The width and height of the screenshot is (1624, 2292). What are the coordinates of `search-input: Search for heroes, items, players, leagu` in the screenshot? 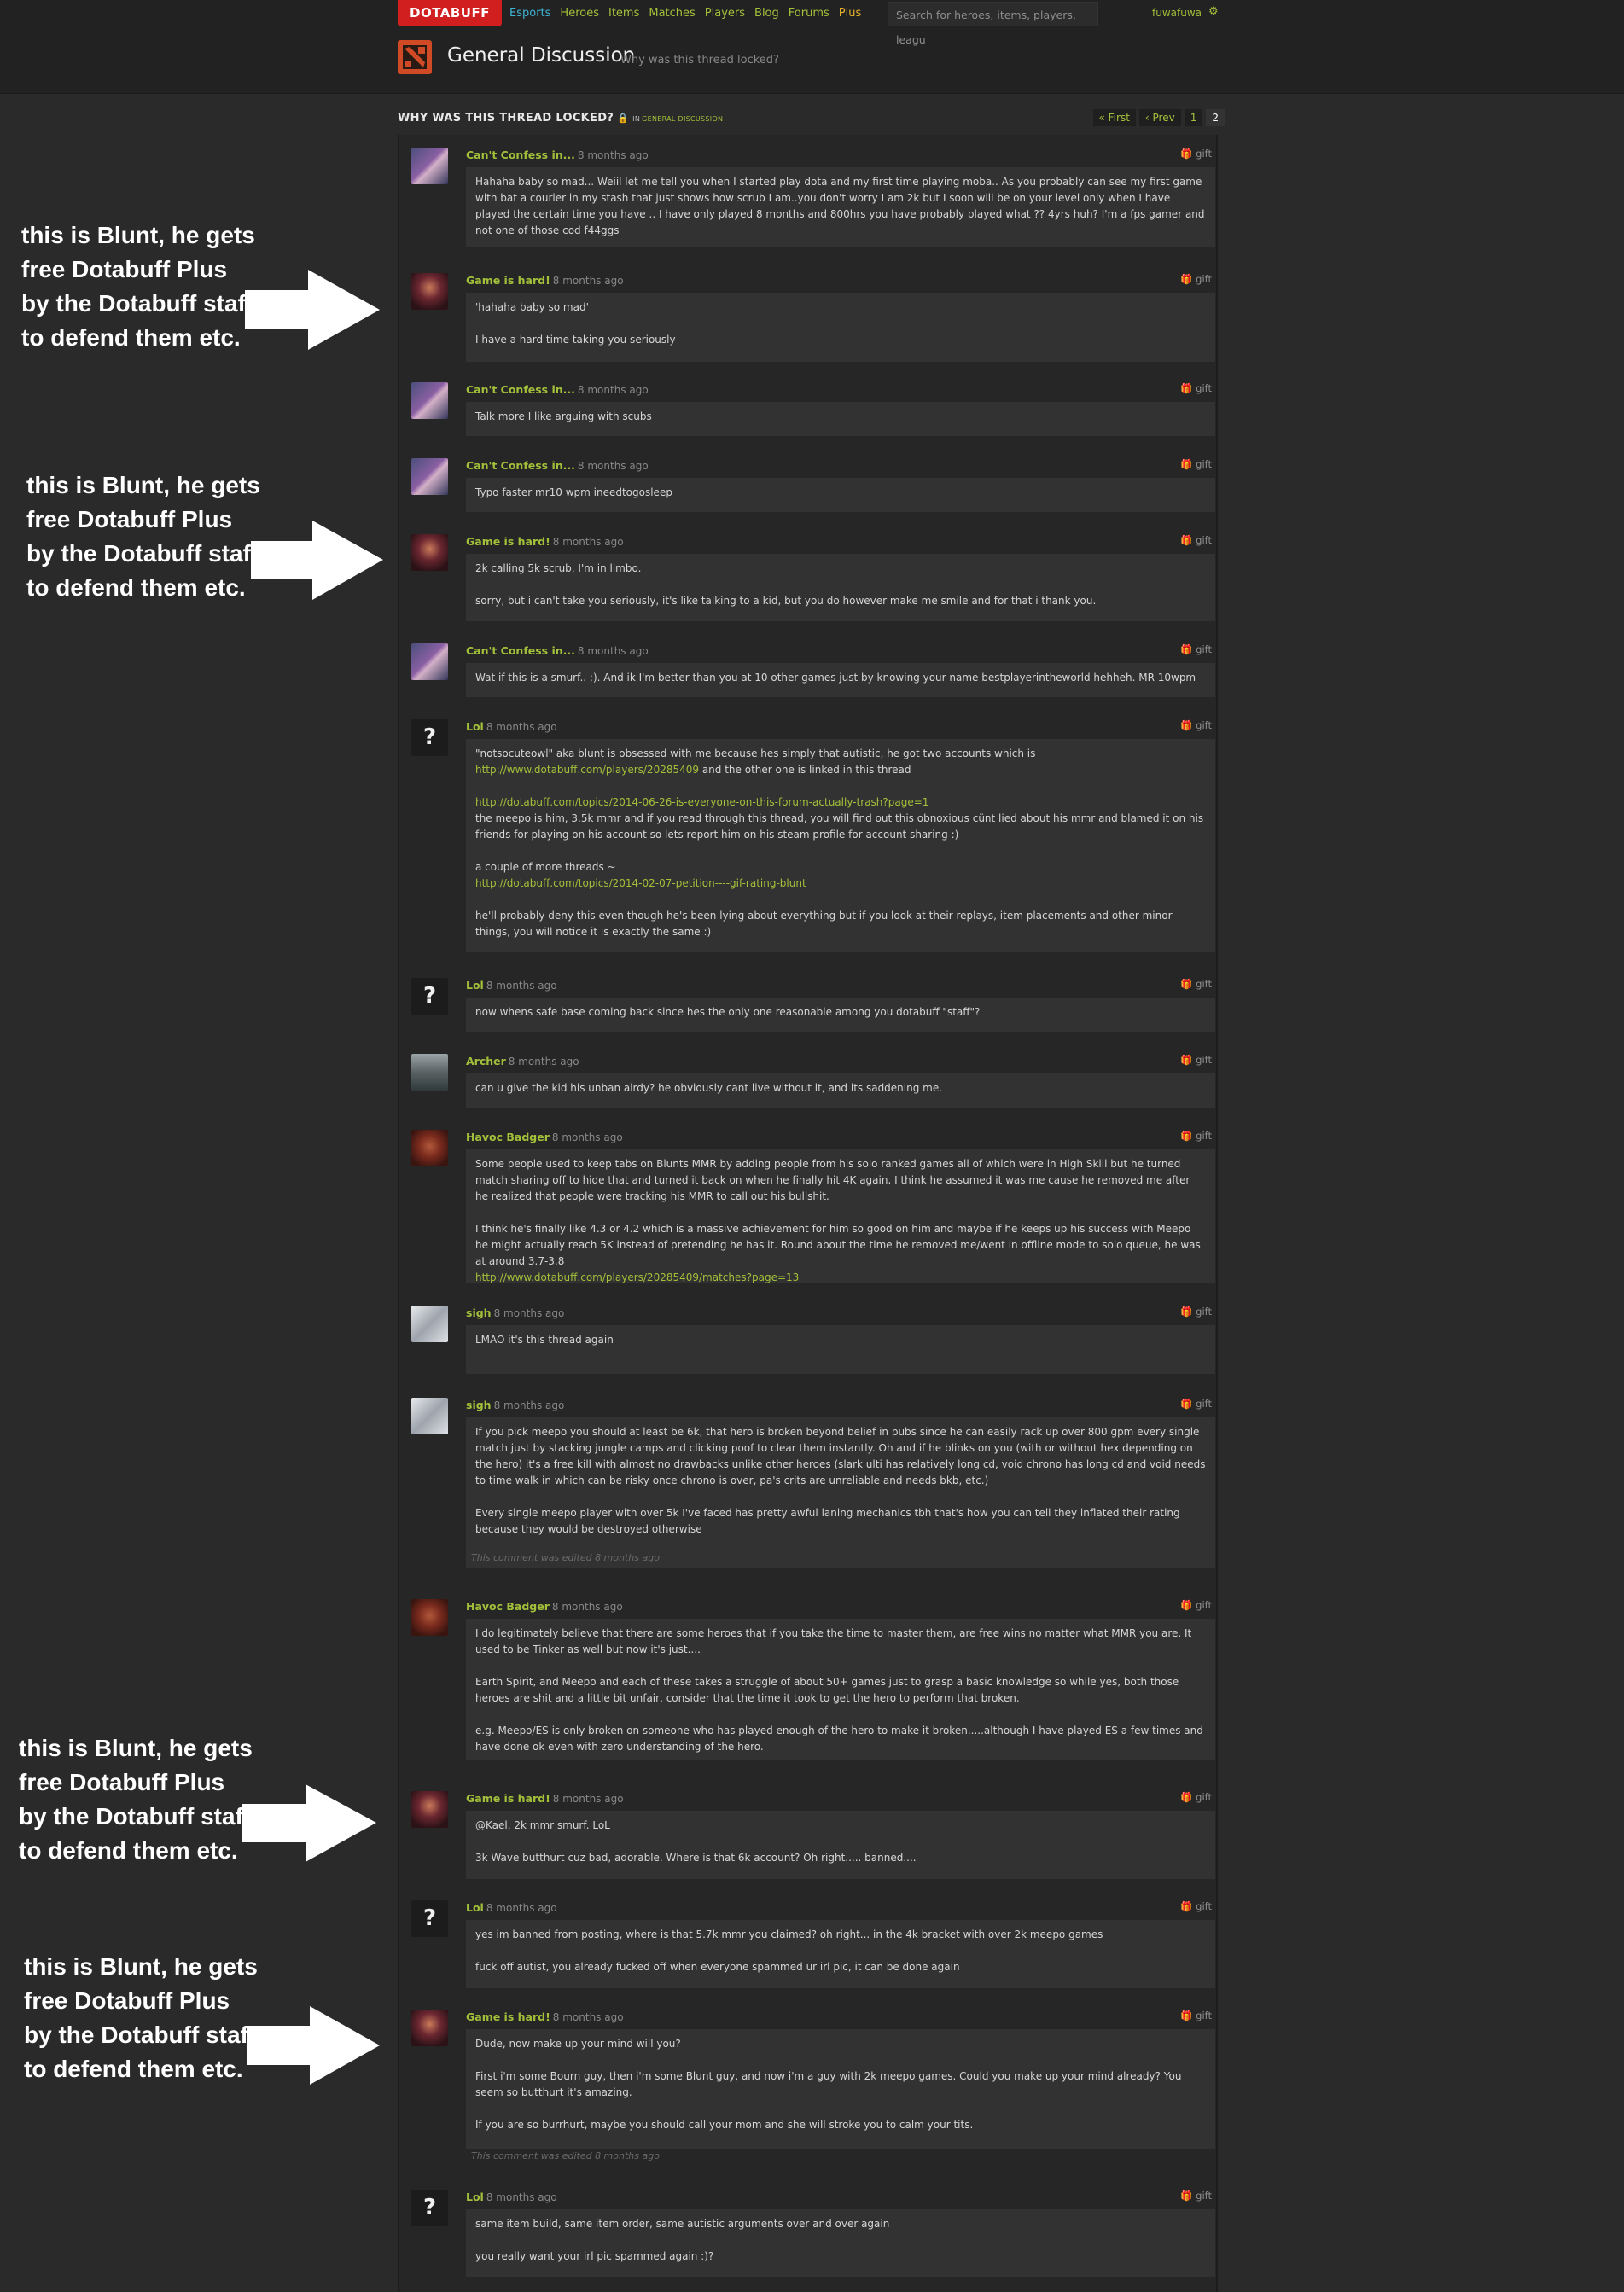 It's located at (993, 24).